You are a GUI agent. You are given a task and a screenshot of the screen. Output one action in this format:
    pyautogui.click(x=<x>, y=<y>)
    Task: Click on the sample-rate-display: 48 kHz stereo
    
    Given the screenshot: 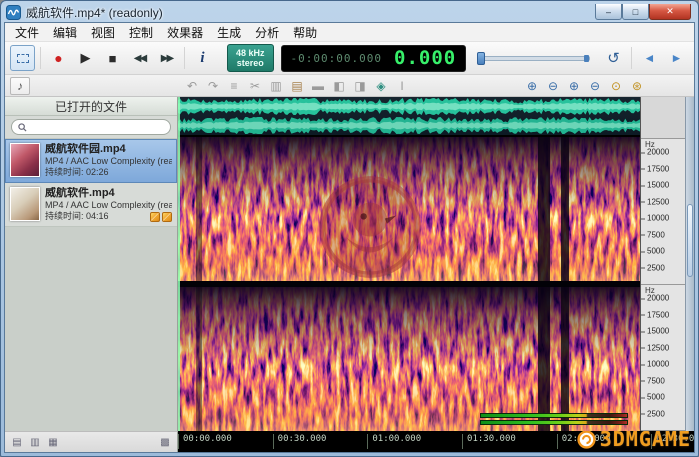 What is the action you would take?
    pyautogui.click(x=250, y=58)
    